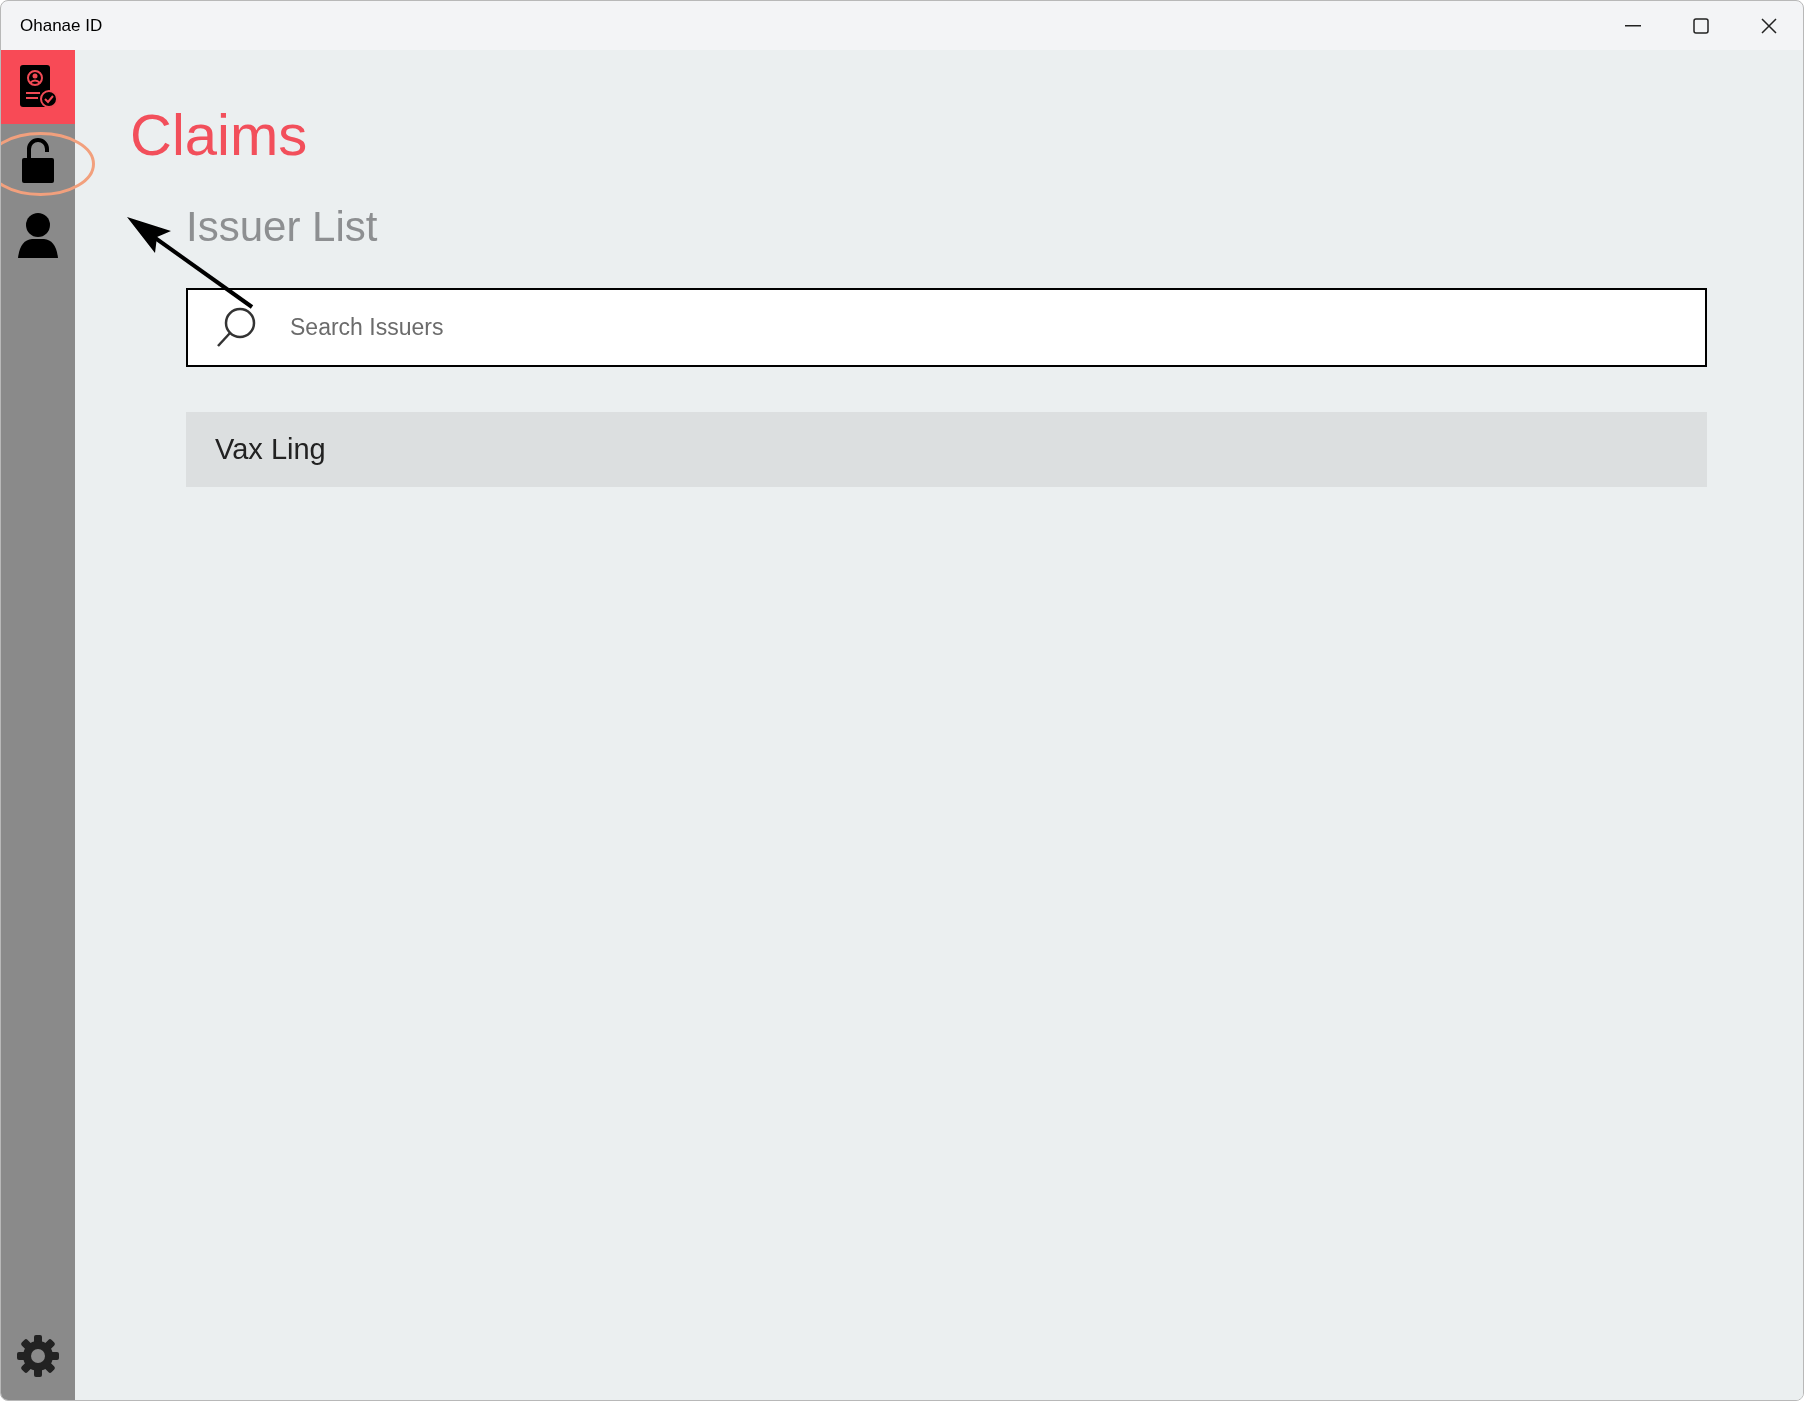  I want to click on section-title: Issuer List, so click(282, 227).